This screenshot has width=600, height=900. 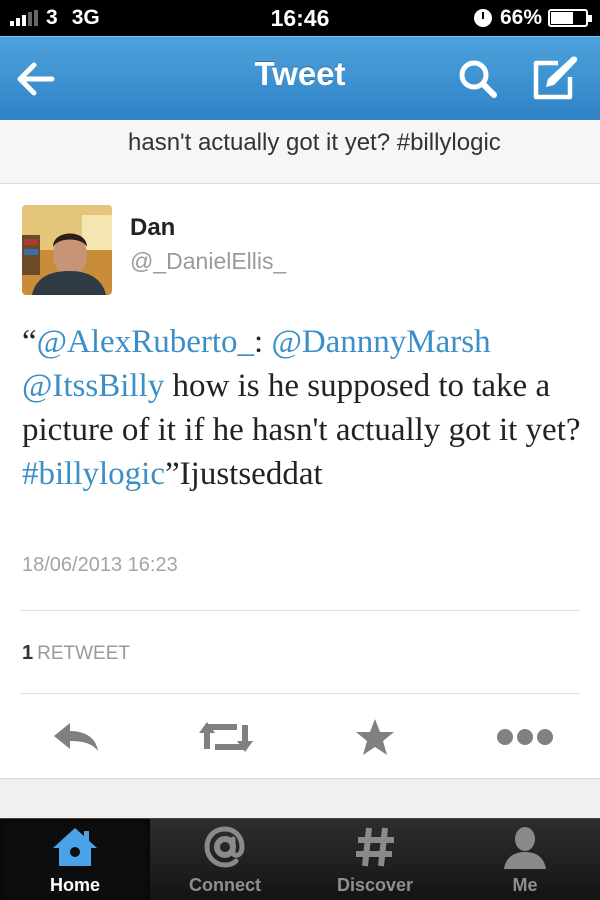 I want to click on tab-me: Me, so click(x=525, y=859).